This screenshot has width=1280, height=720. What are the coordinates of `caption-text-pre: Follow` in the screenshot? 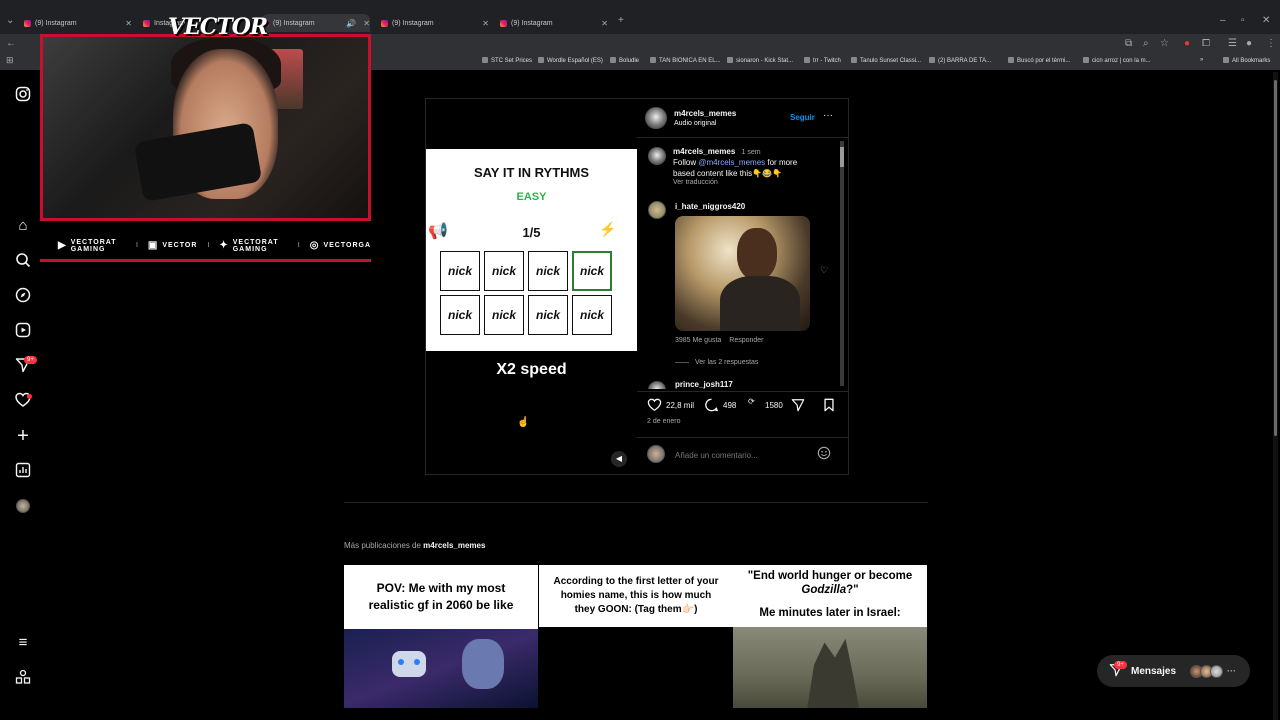 It's located at (686, 162).